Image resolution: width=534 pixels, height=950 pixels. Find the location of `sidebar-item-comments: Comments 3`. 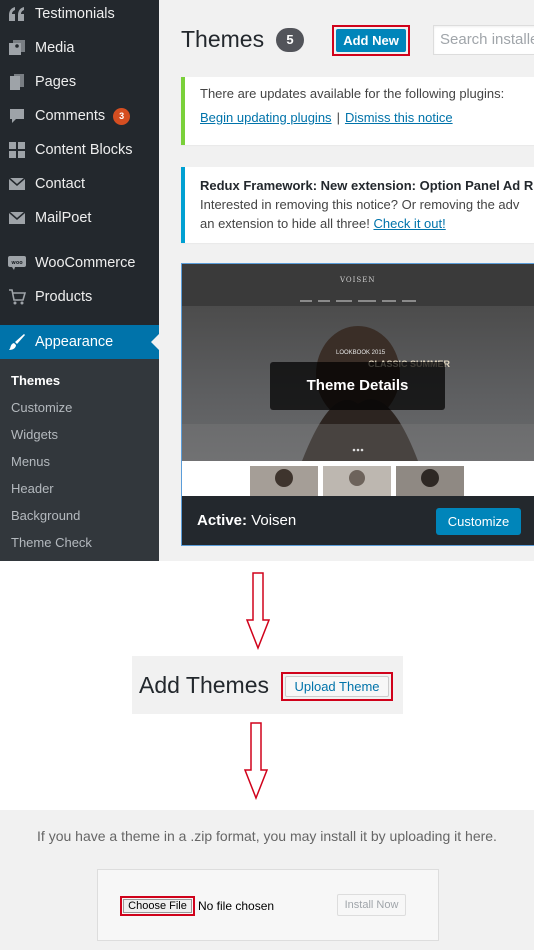

sidebar-item-comments: Comments 3 is located at coordinates (79, 116).